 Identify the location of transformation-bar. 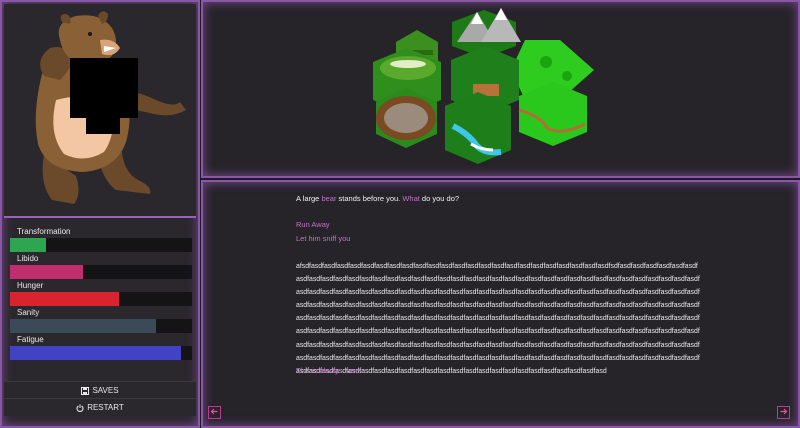
(101, 245).